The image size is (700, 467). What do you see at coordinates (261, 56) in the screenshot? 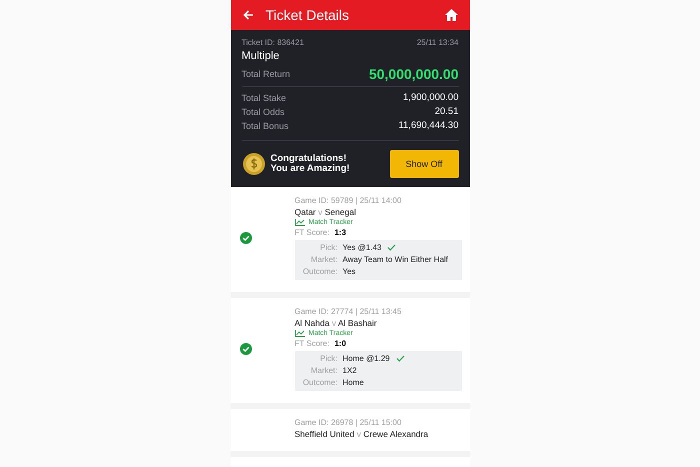
I see `ticket-type: Multiple` at bounding box center [261, 56].